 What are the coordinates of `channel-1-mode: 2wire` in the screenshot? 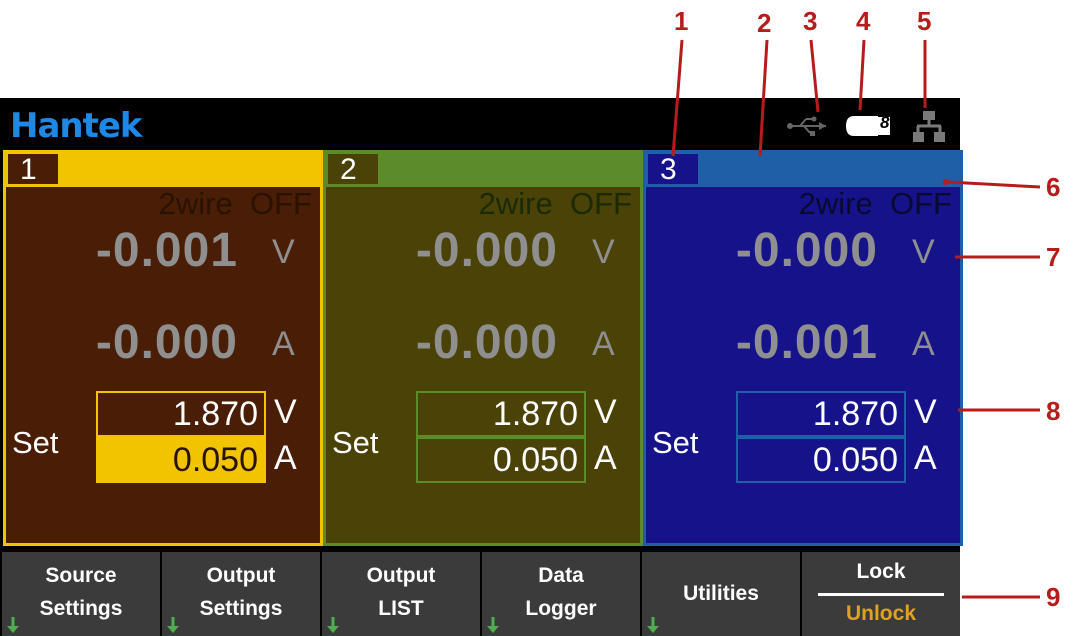 It's located at (195, 203).